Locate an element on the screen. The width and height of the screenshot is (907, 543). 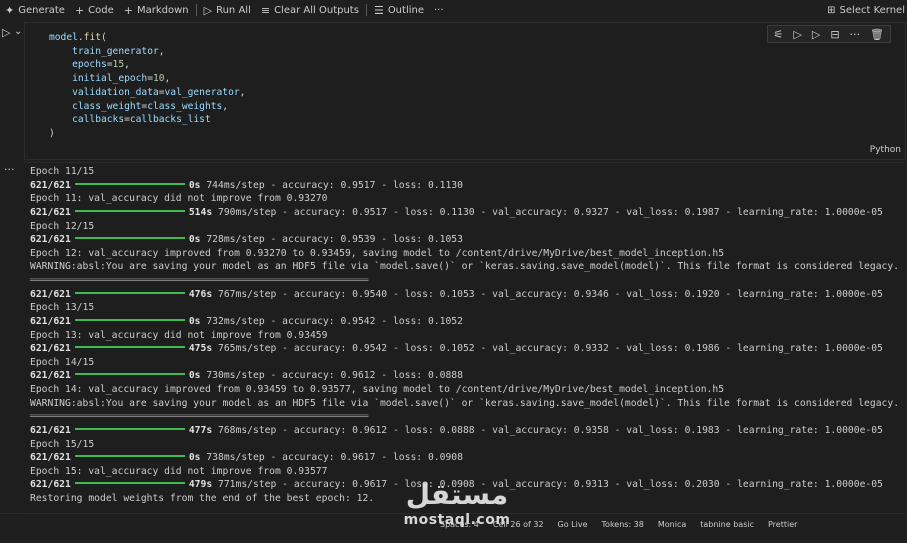
clear-all-icon: ≡ is located at coordinates (265, 10).